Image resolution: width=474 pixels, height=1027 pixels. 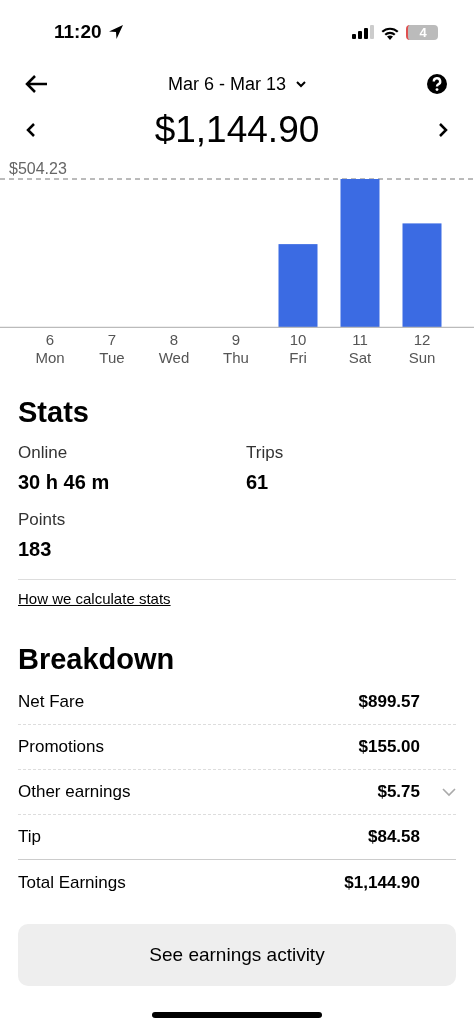 What do you see at coordinates (72, 883) in the screenshot?
I see `breakdown-label: Total Earnings` at bounding box center [72, 883].